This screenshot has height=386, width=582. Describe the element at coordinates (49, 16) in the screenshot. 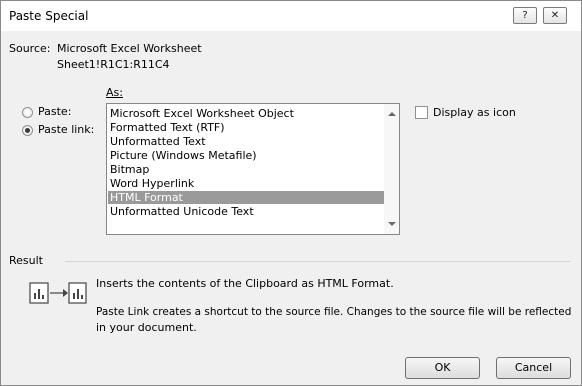

I see `dialog-title: Paste Special` at that location.